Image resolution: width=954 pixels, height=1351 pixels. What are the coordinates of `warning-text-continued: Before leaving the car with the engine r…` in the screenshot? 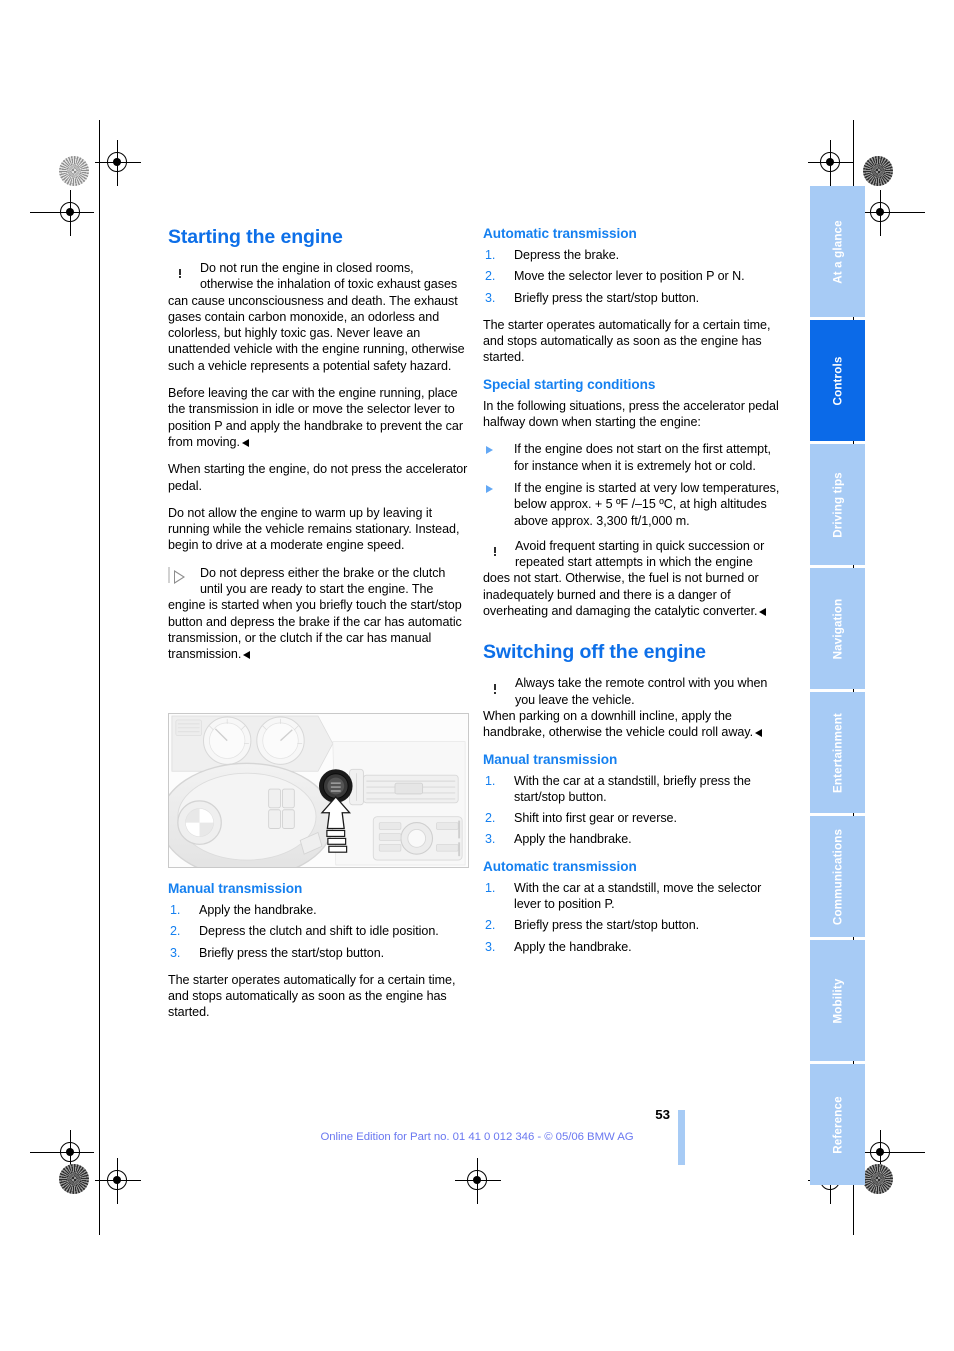 It's located at (315, 417).